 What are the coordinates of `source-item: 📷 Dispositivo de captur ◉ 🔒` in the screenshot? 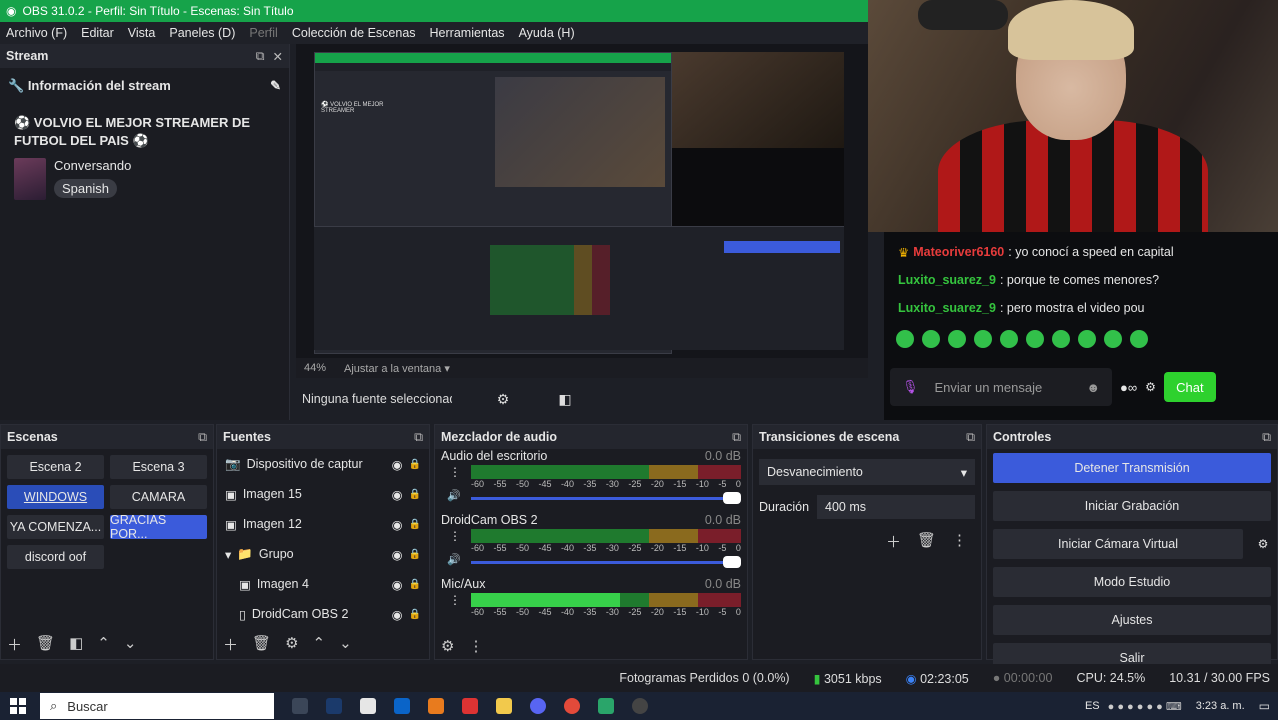 It's located at (323, 464).